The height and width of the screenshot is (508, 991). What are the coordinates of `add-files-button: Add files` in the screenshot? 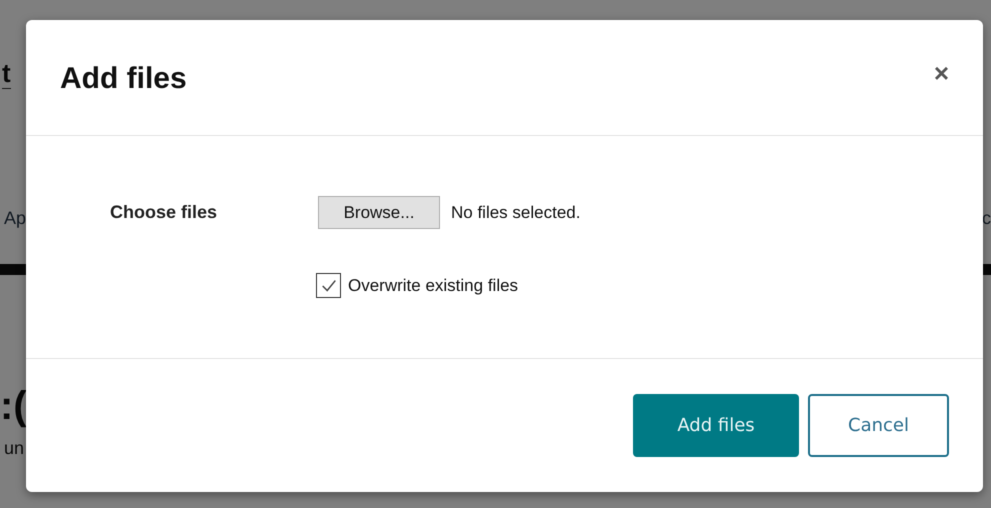 It's located at (716, 425).